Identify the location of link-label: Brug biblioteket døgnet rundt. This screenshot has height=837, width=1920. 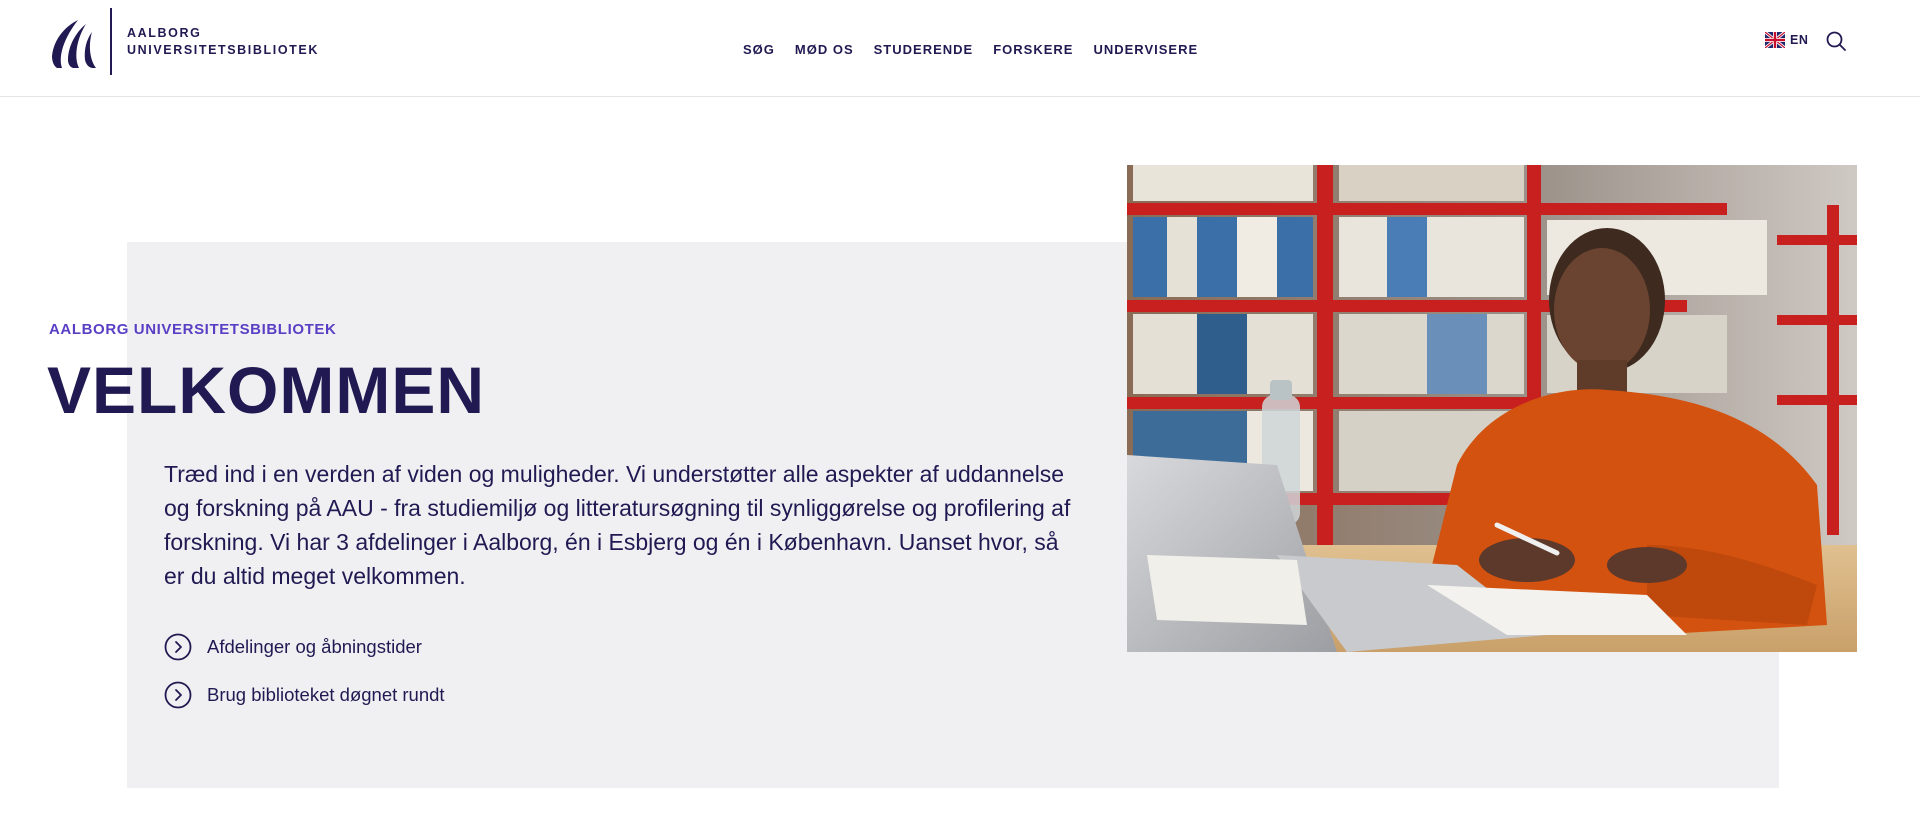
(326, 695).